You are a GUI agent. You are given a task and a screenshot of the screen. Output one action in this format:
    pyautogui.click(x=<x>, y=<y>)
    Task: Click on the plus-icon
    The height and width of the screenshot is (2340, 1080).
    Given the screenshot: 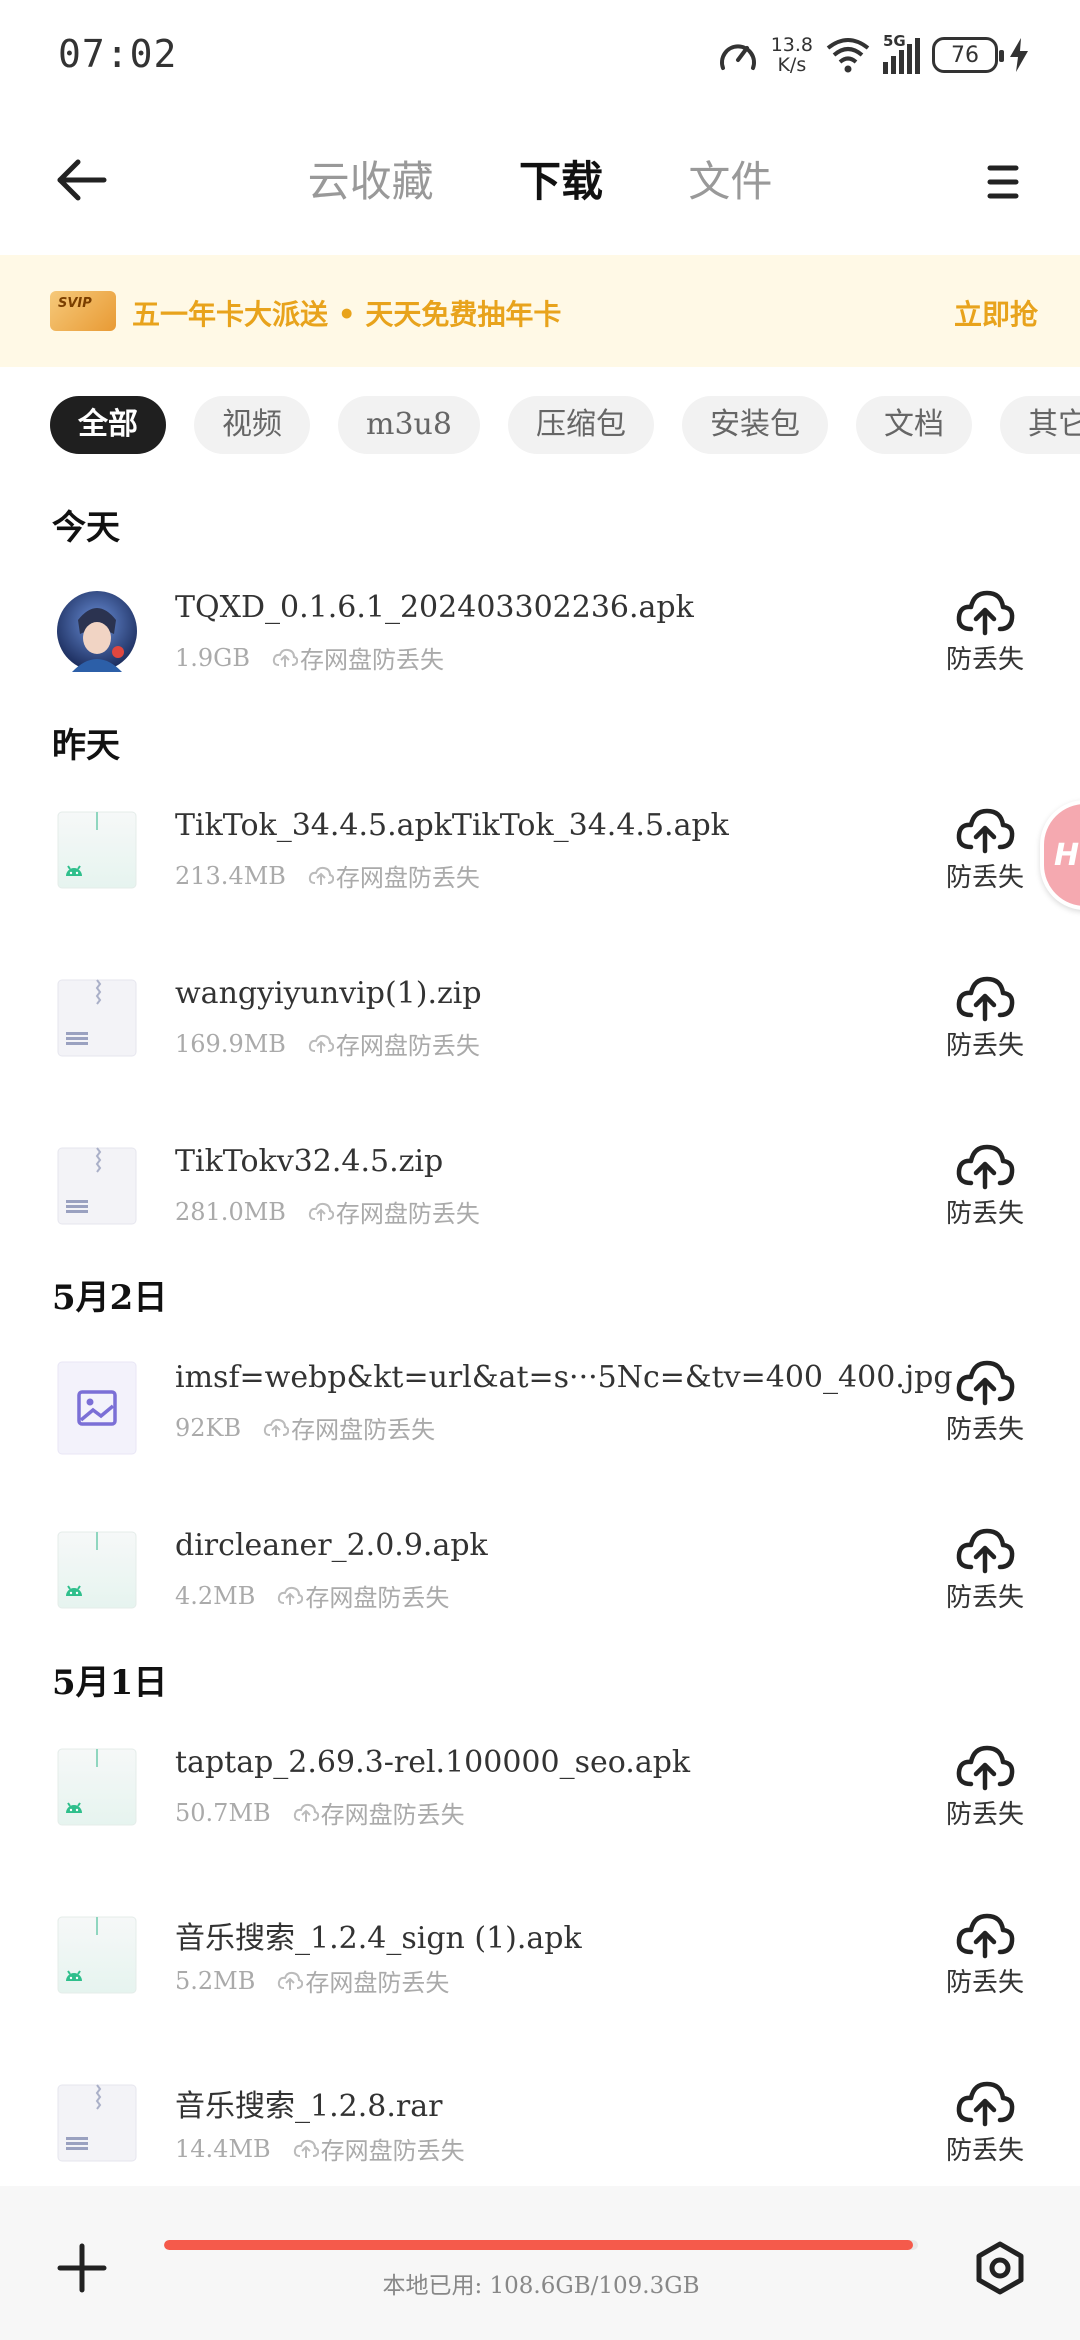 What is the action you would take?
    pyautogui.click(x=82, y=2268)
    